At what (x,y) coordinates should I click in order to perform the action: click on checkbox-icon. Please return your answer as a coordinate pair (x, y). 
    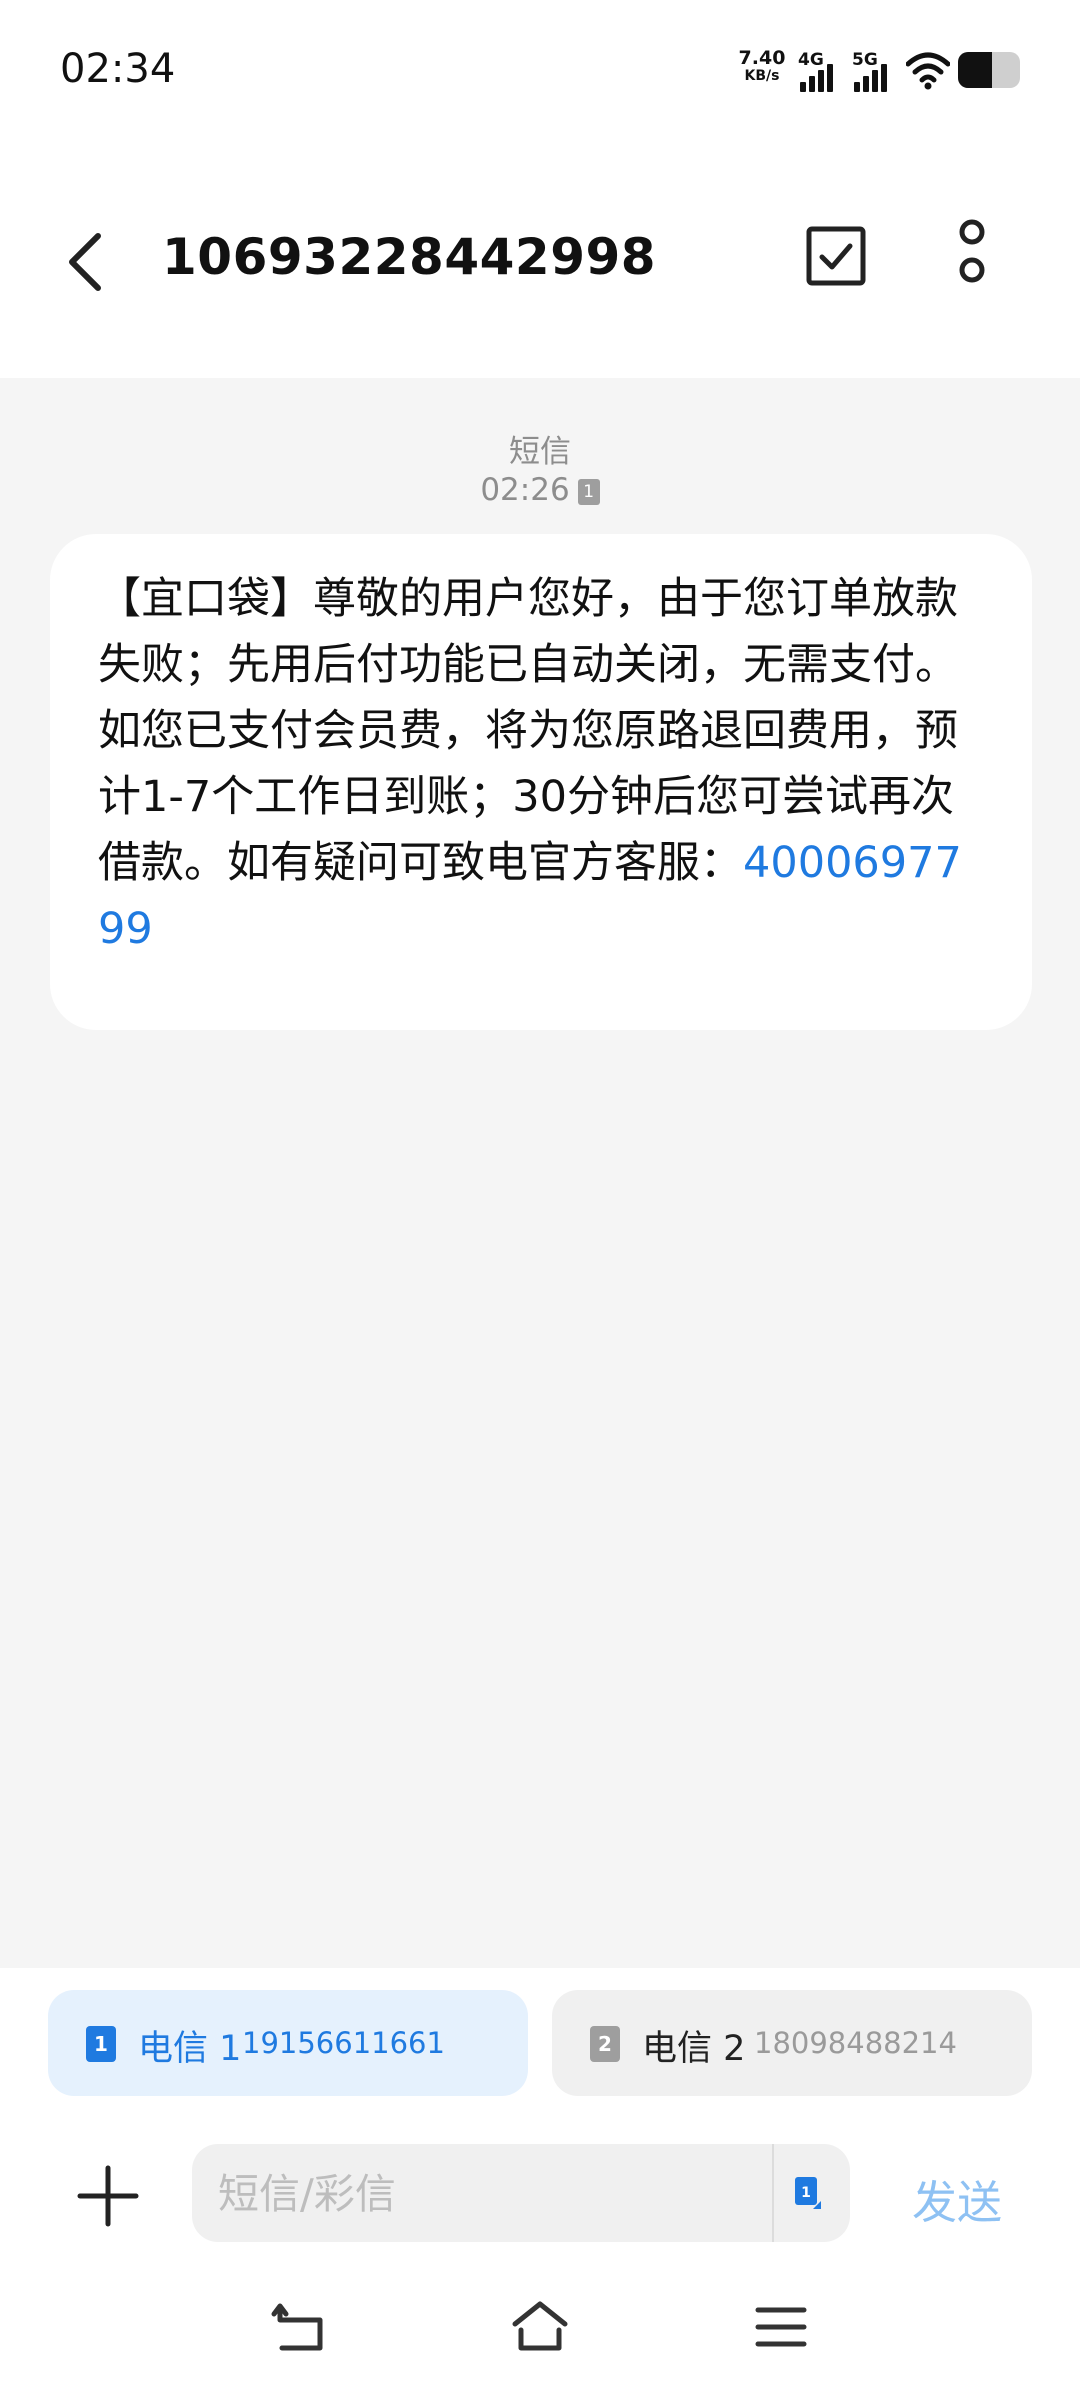
    Looking at the image, I should click on (836, 256).